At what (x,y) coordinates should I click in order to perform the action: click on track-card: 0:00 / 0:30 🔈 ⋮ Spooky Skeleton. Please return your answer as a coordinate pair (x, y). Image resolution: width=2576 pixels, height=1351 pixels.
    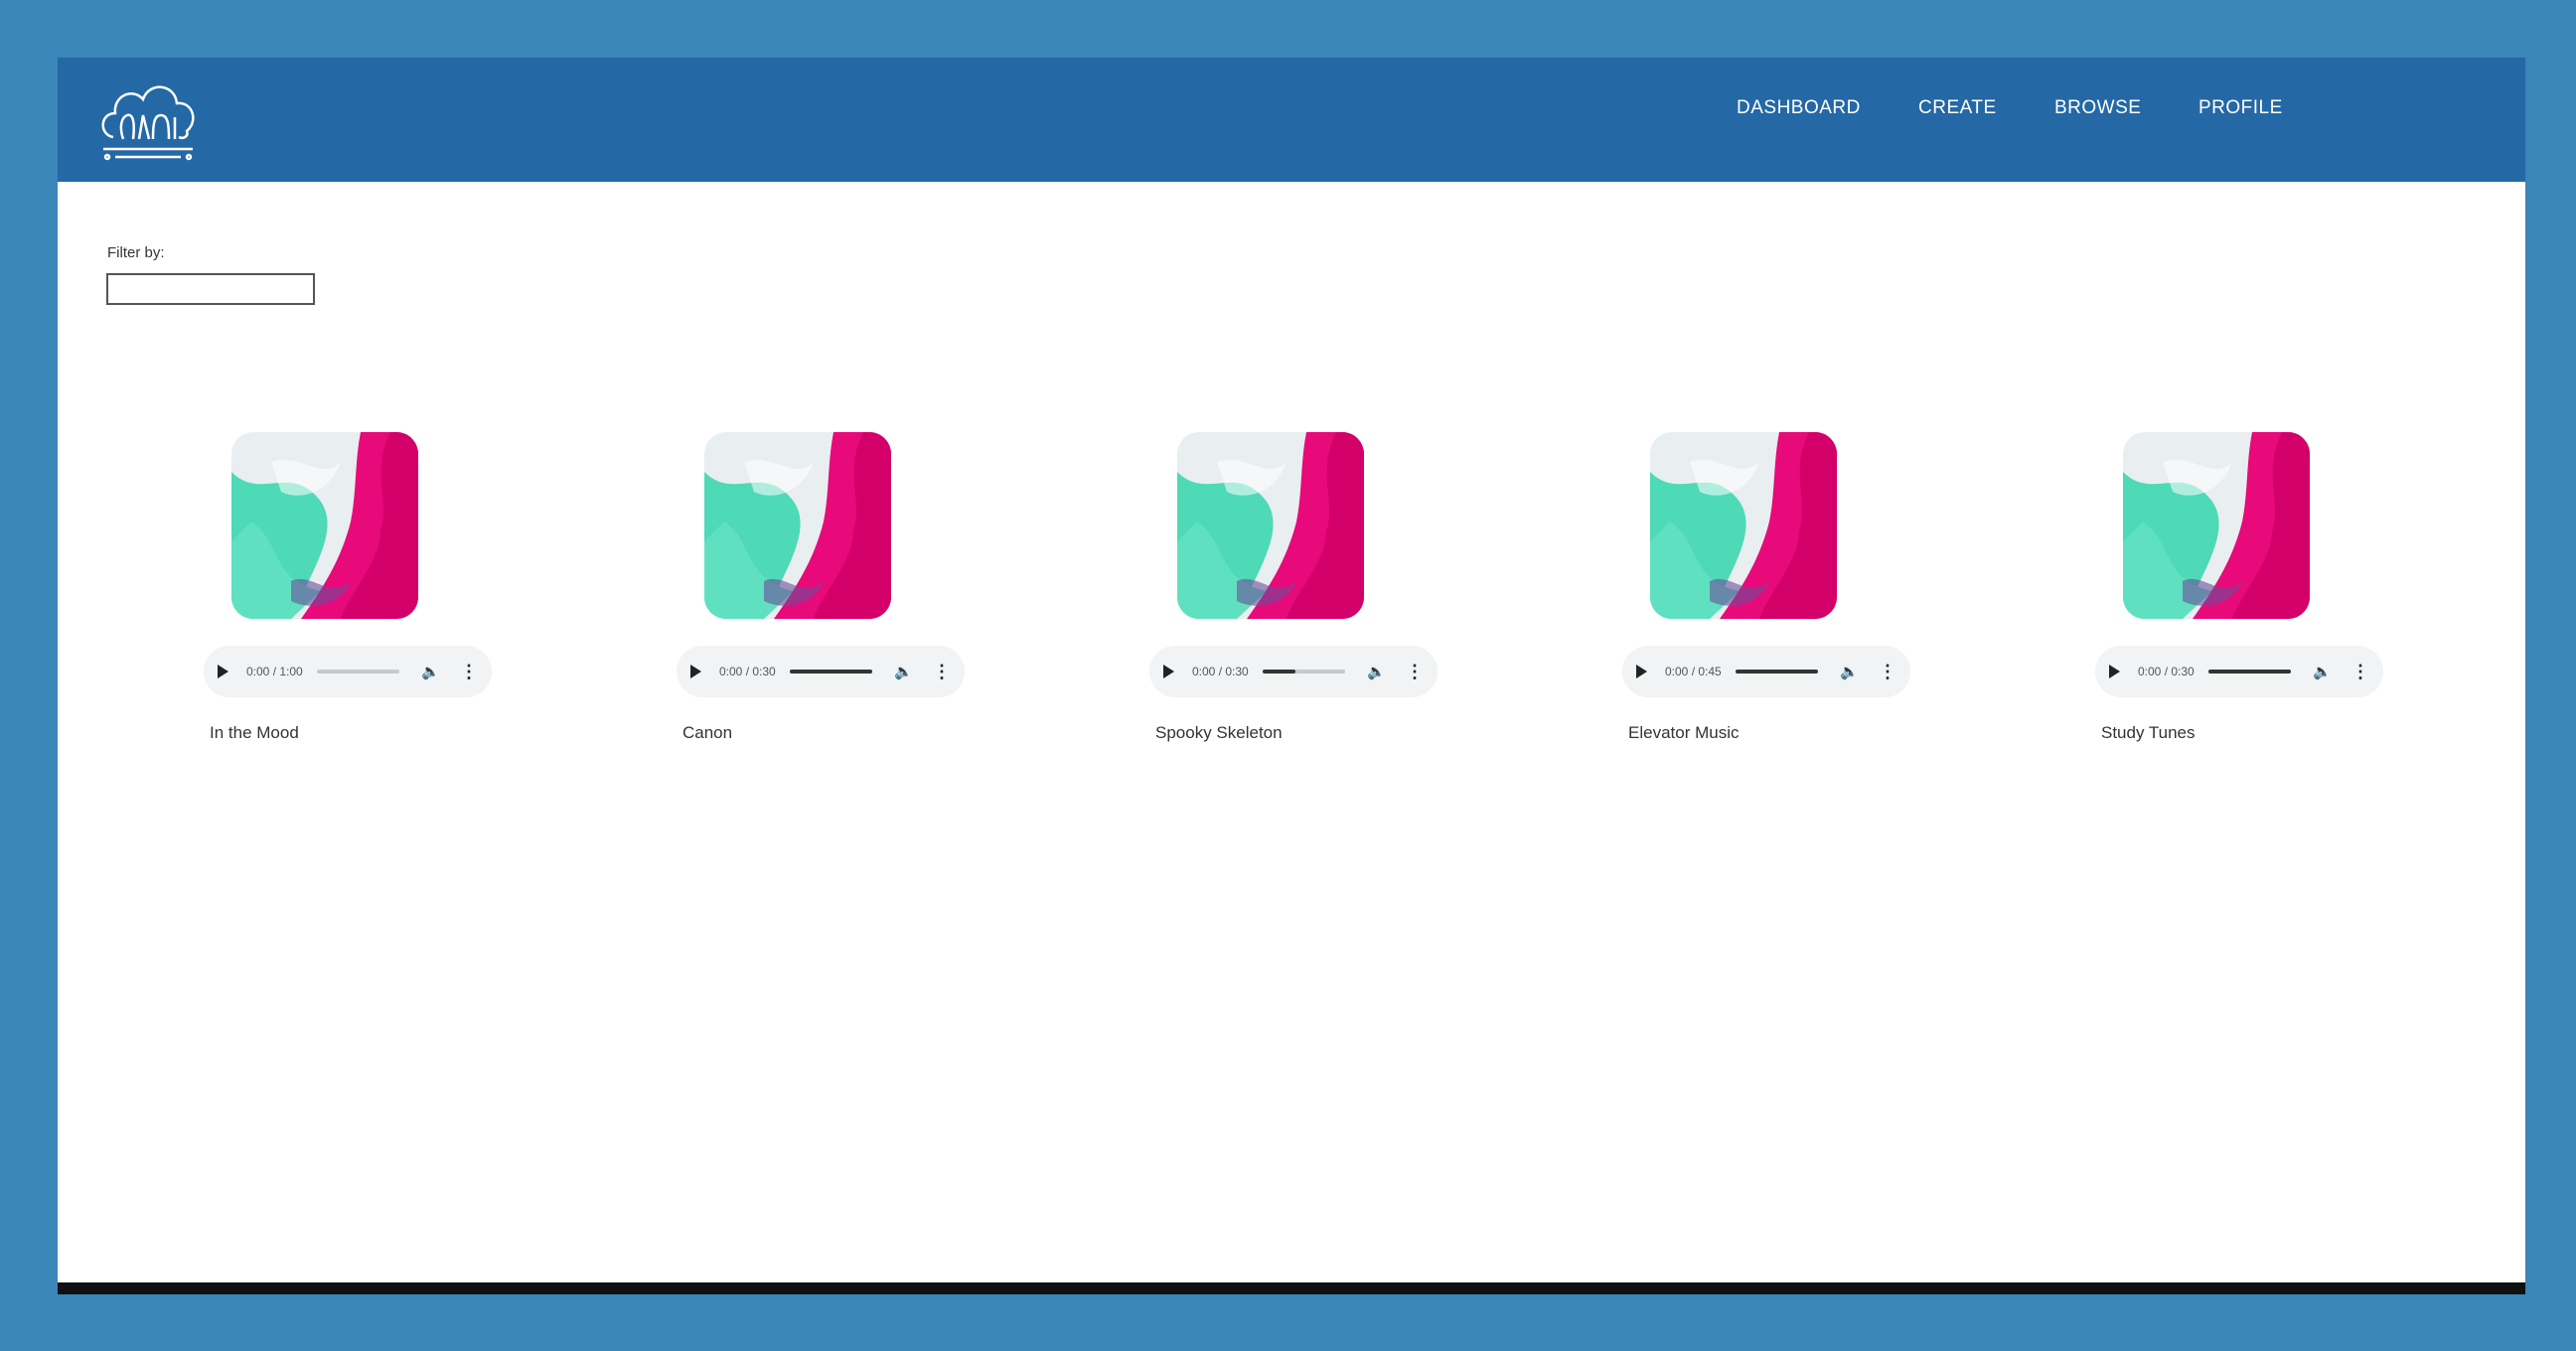
    Looking at the image, I should click on (1298, 587).